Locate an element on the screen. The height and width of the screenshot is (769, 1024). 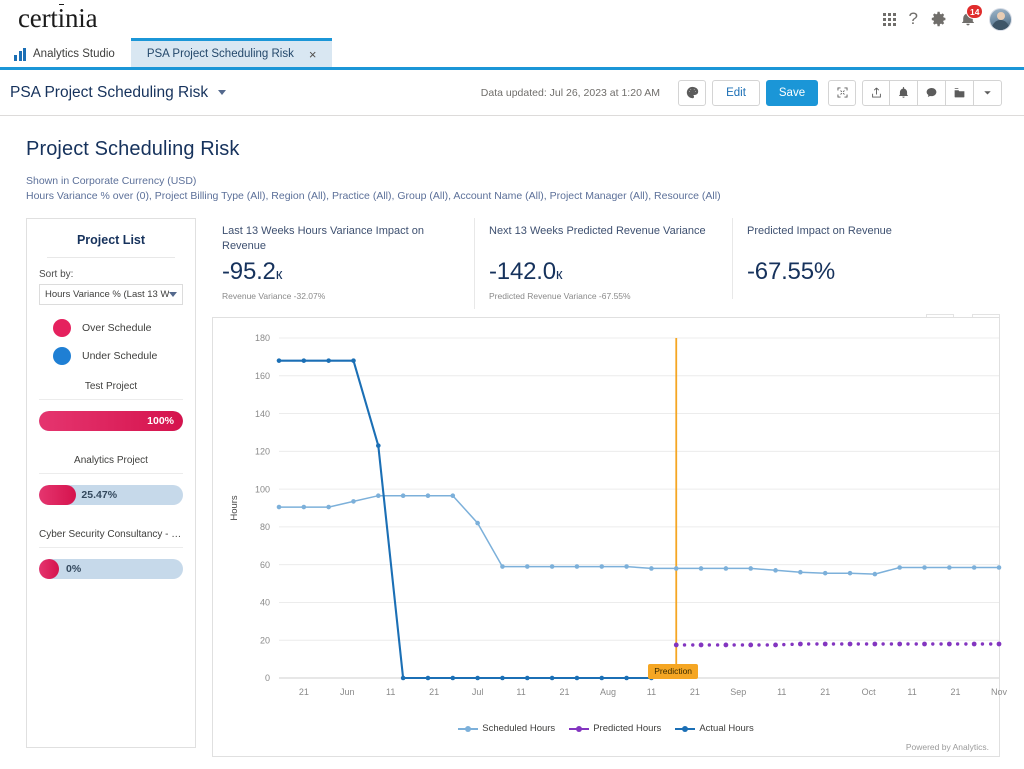
header-icon-group: ? 14 is located at coordinates (947, 17).